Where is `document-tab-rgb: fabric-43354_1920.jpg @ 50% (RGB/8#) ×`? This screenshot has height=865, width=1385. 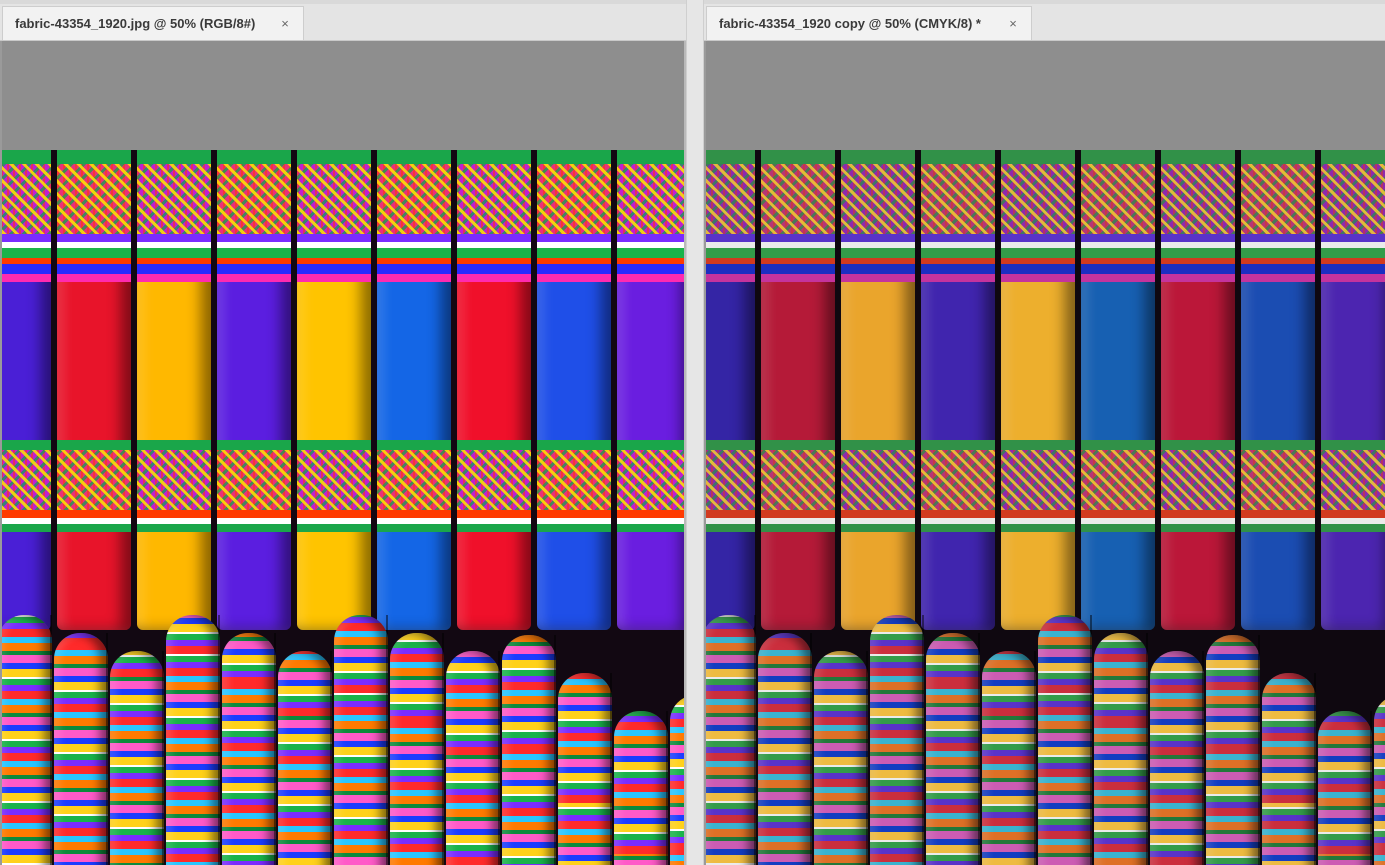 document-tab-rgb: fabric-43354_1920.jpg @ 50% (RGB/8#) × is located at coordinates (153, 23).